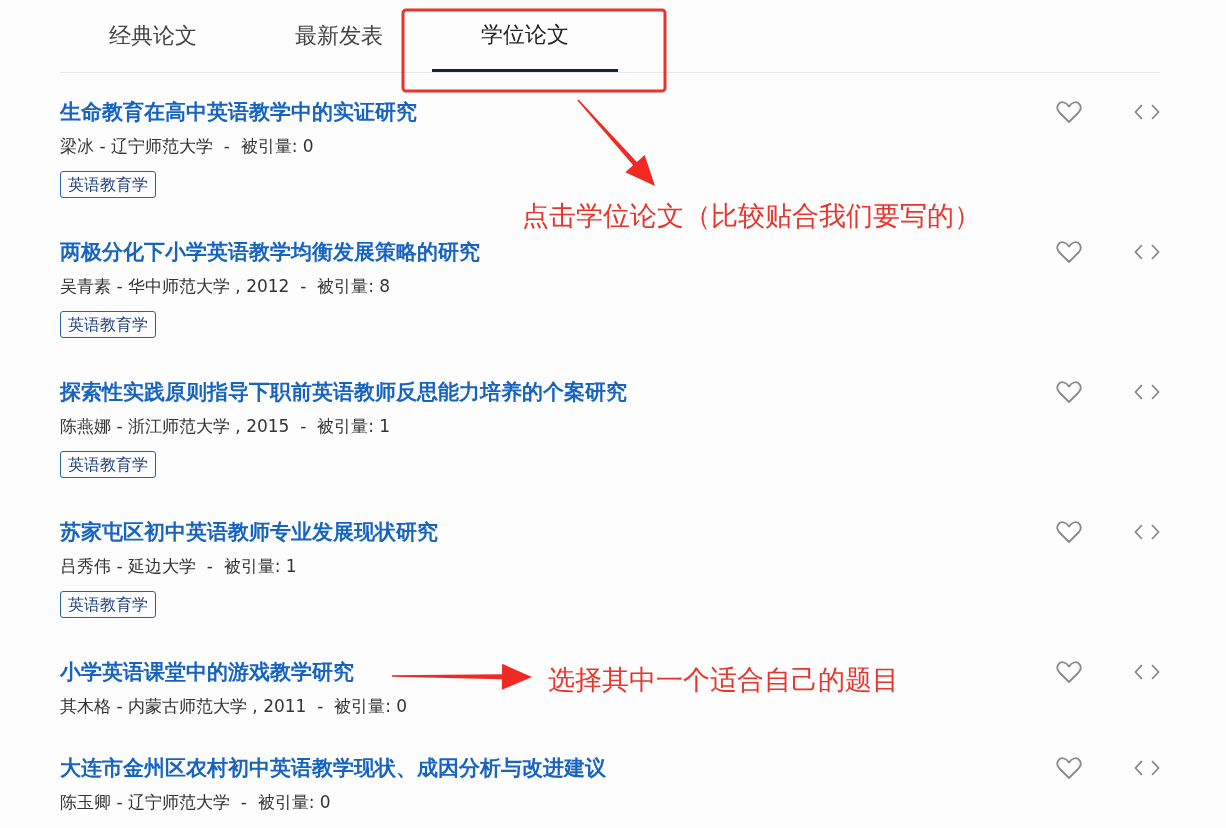  I want to click on paper-meta: 梁冰 - 辽宁师范大学 - 被引量: 0, so click(187, 146).